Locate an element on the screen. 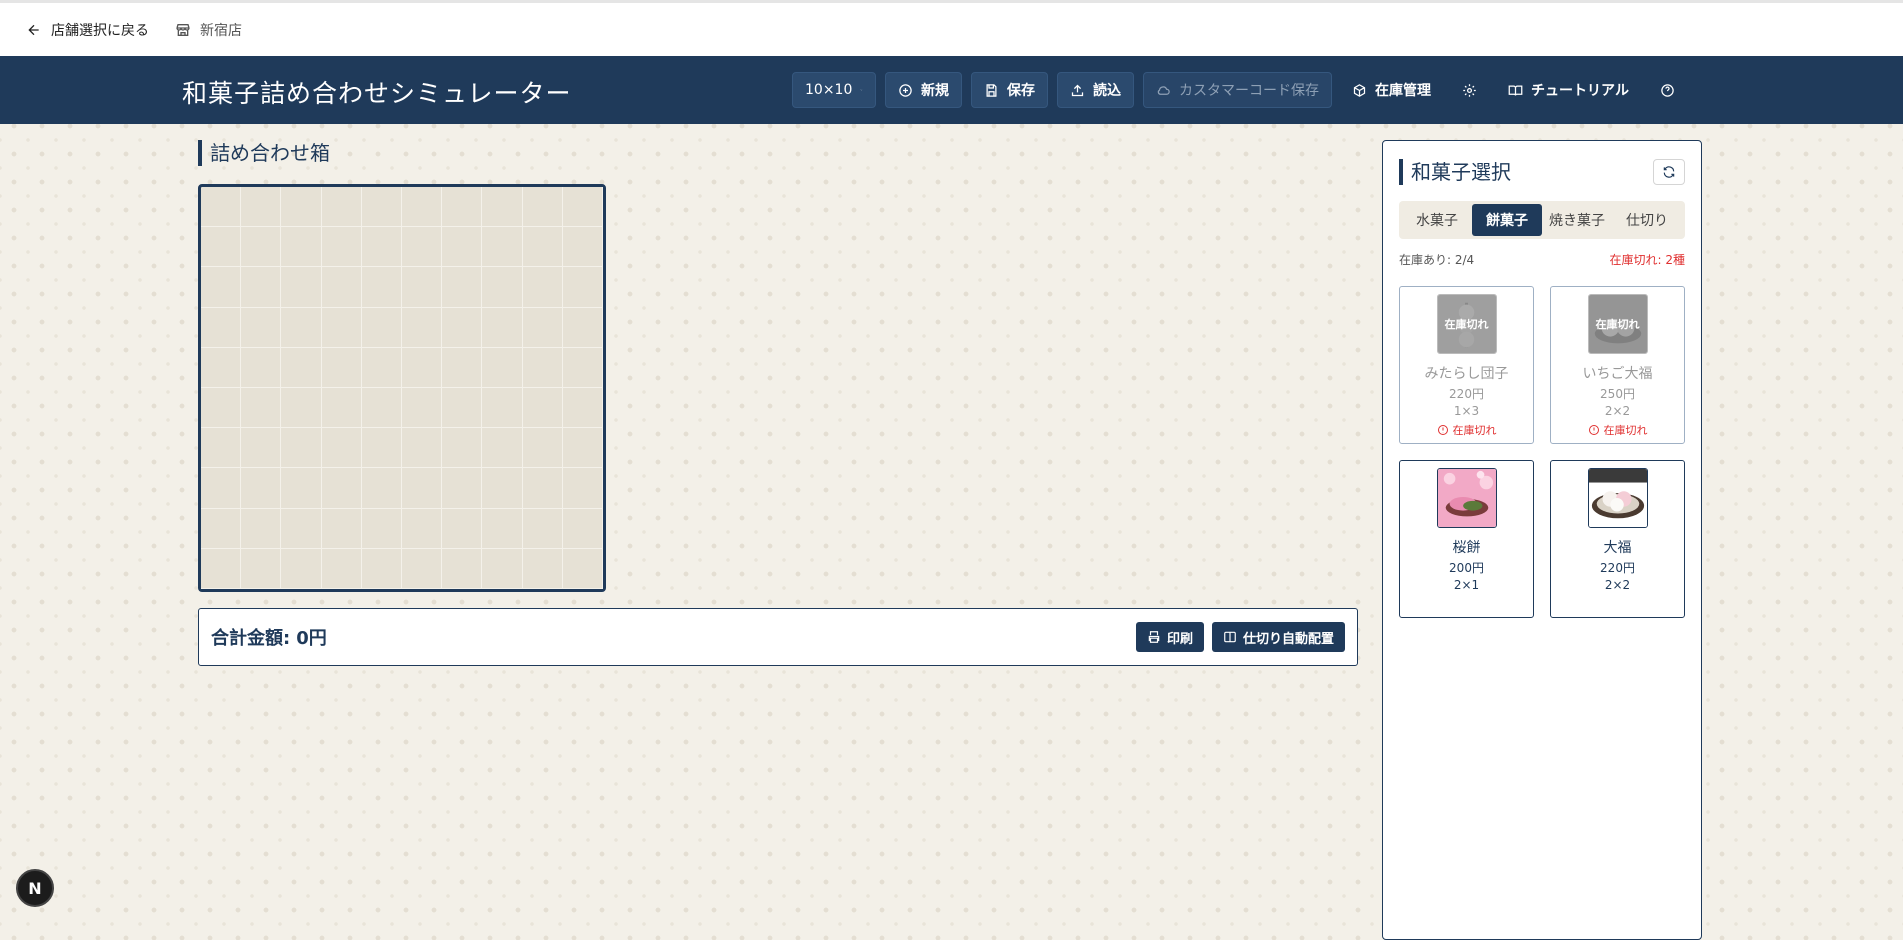 This screenshot has width=1903, height=940. wagashi-card-ichigo-daifuku: 在庫切れ いちご大福 250円 2×2 在庫切れ is located at coordinates (1617, 365).